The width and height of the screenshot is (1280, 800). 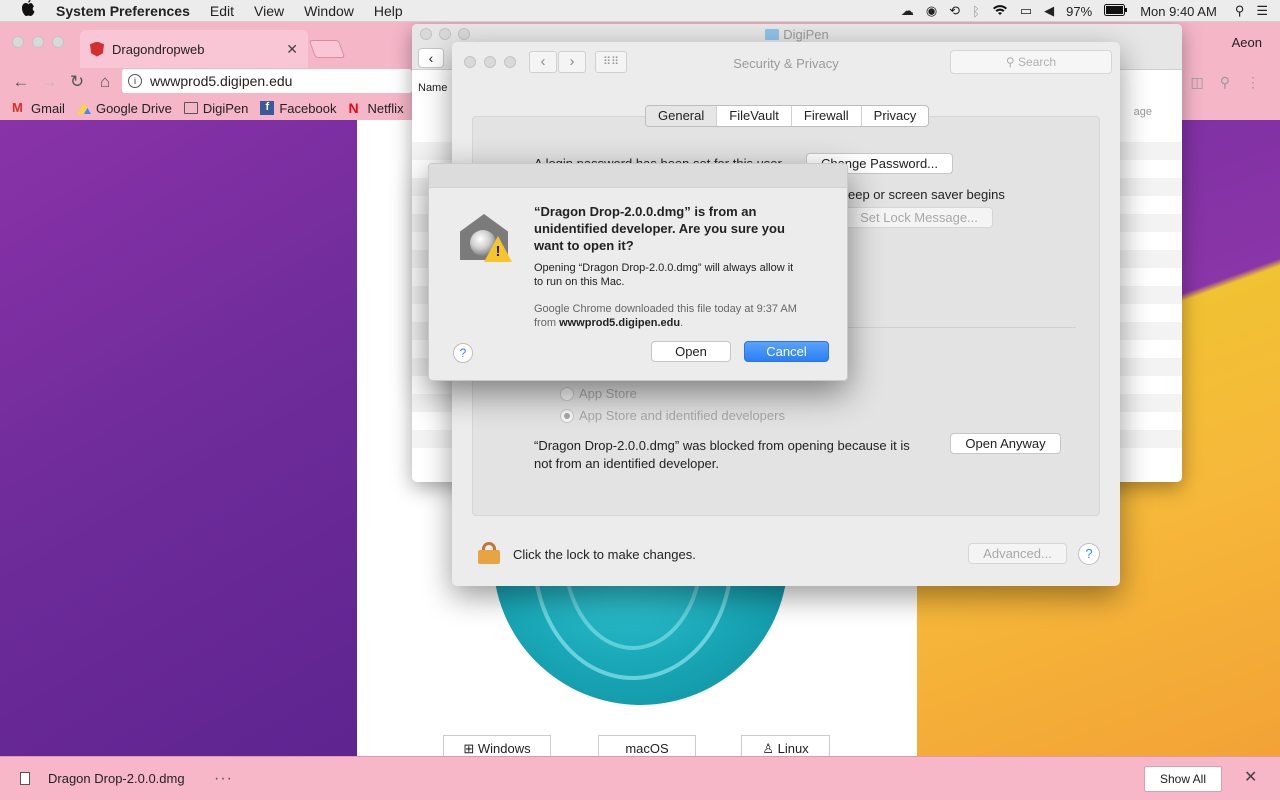 I want to click on finder-column-name: Name, so click(x=432, y=88).